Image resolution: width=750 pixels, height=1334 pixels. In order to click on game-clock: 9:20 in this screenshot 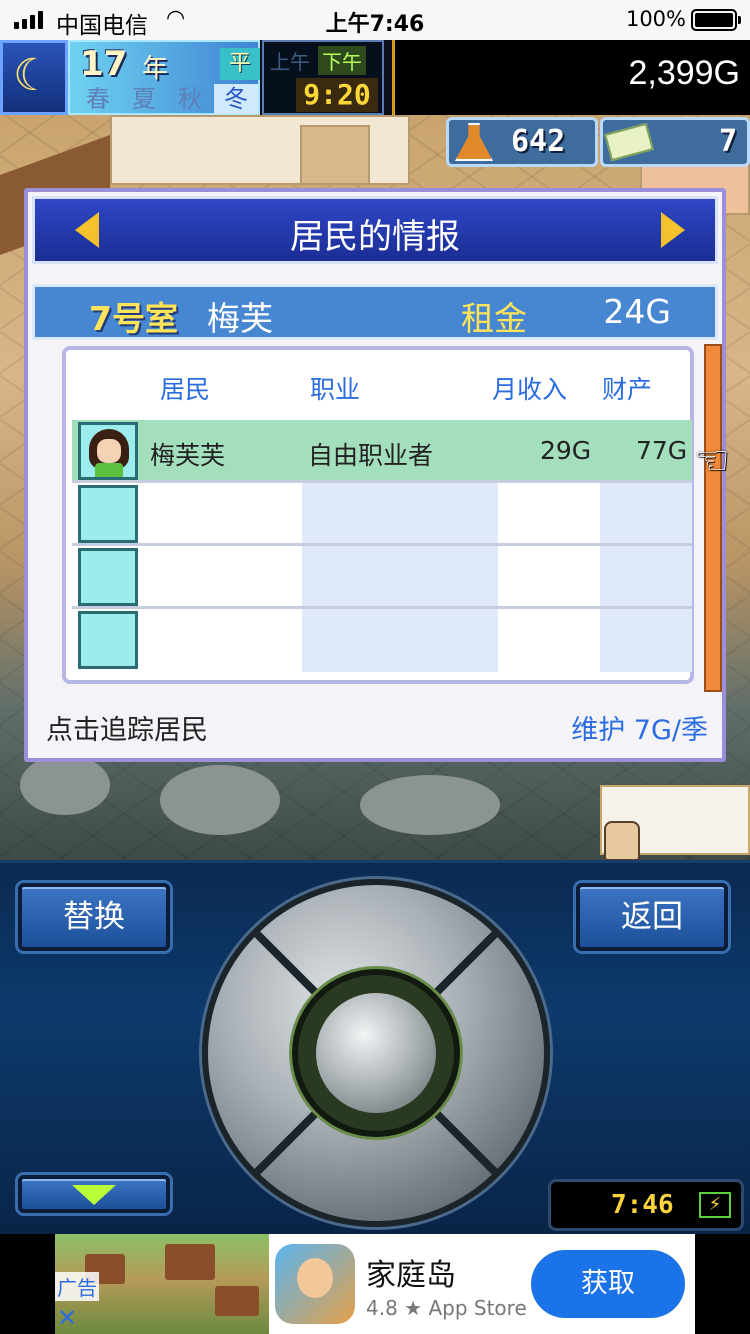, I will do `click(337, 95)`.